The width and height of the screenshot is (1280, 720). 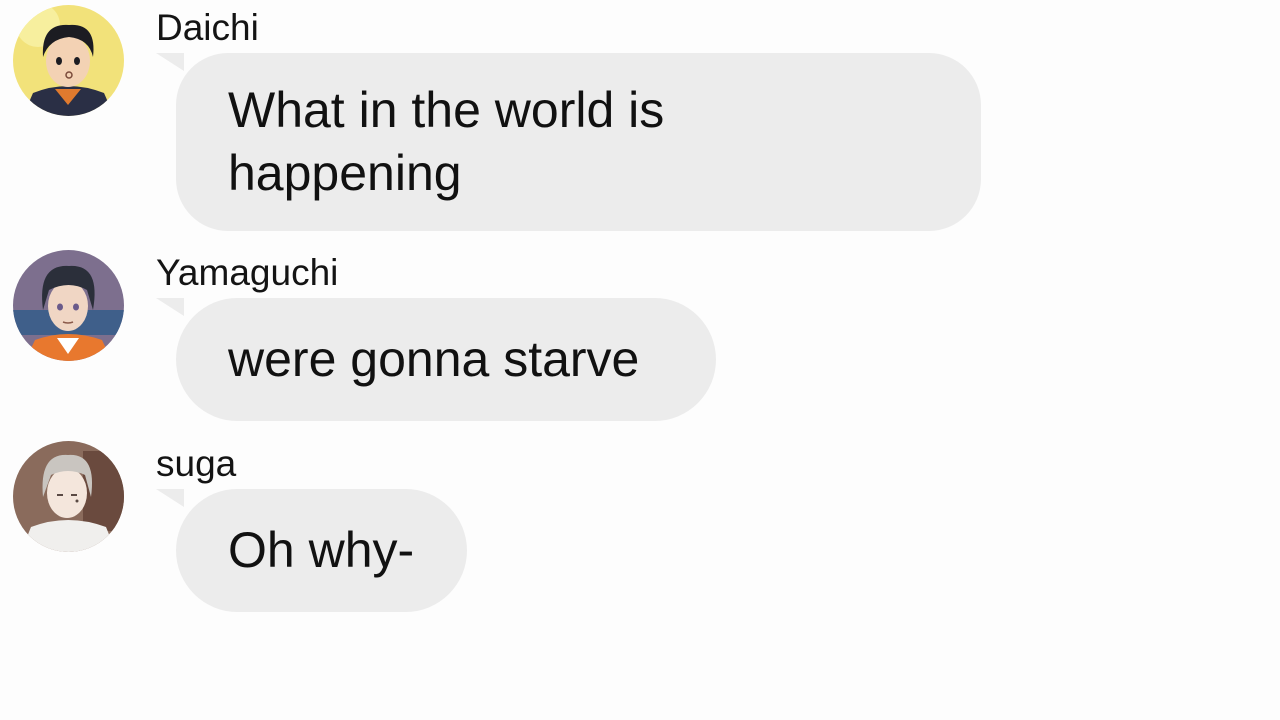 What do you see at coordinates (196, 463) in the screenshot?
I see `sender-name: suga` at bounding box center [196, 463].